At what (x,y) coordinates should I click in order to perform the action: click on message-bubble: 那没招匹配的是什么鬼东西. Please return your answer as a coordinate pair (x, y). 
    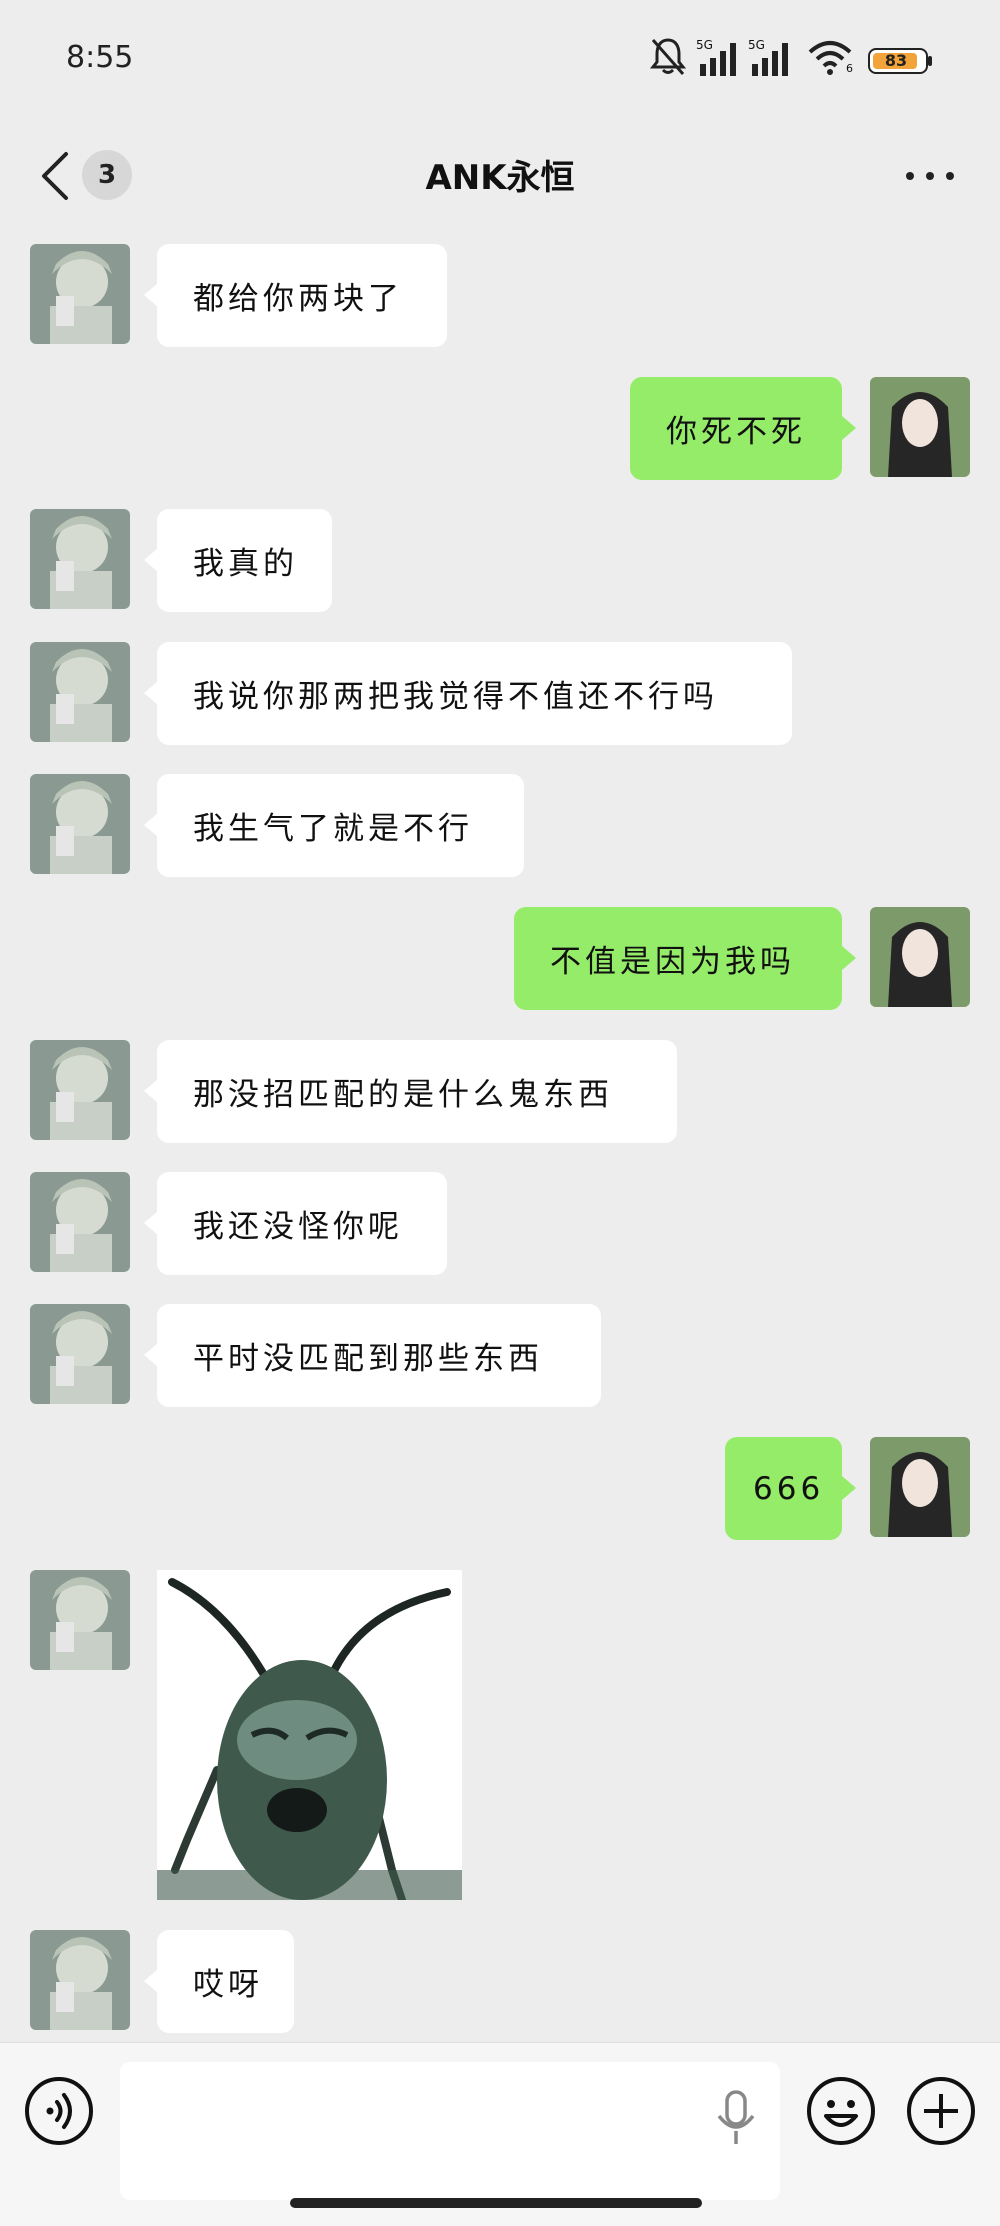
    Looking at the image, I should click on (417, 1091).